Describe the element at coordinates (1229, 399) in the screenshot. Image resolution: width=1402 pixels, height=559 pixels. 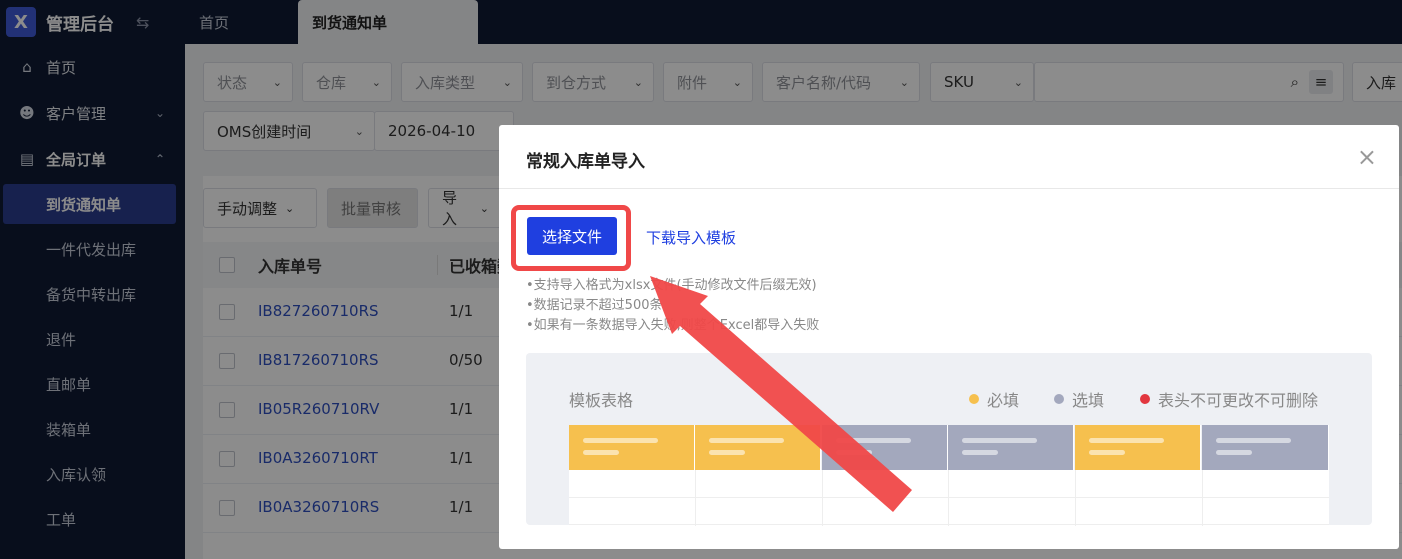
I see `legend-locked: 表头不可更改不可删除` at that location.